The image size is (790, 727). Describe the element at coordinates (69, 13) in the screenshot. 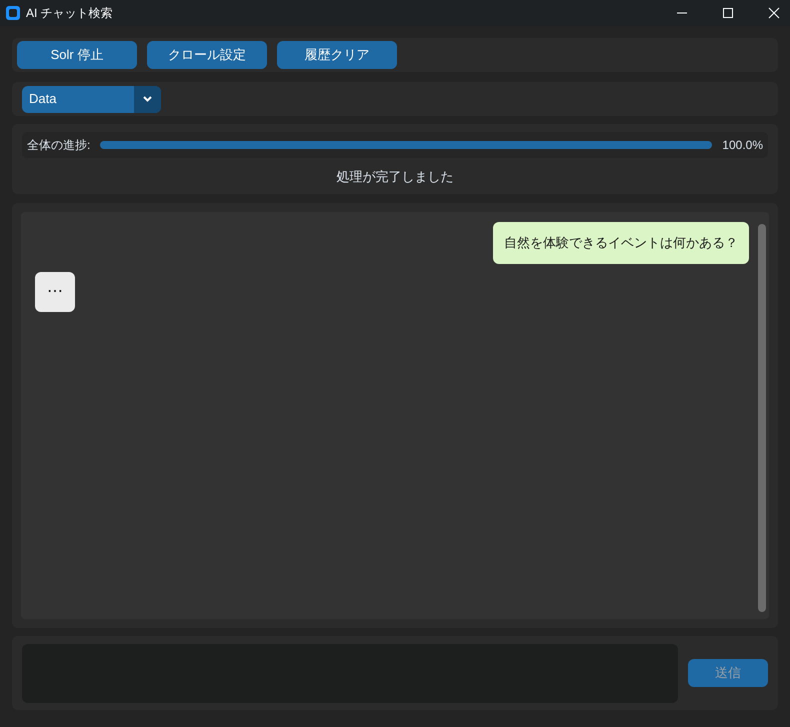

I see `window-title: AI チャット検索` at that location.